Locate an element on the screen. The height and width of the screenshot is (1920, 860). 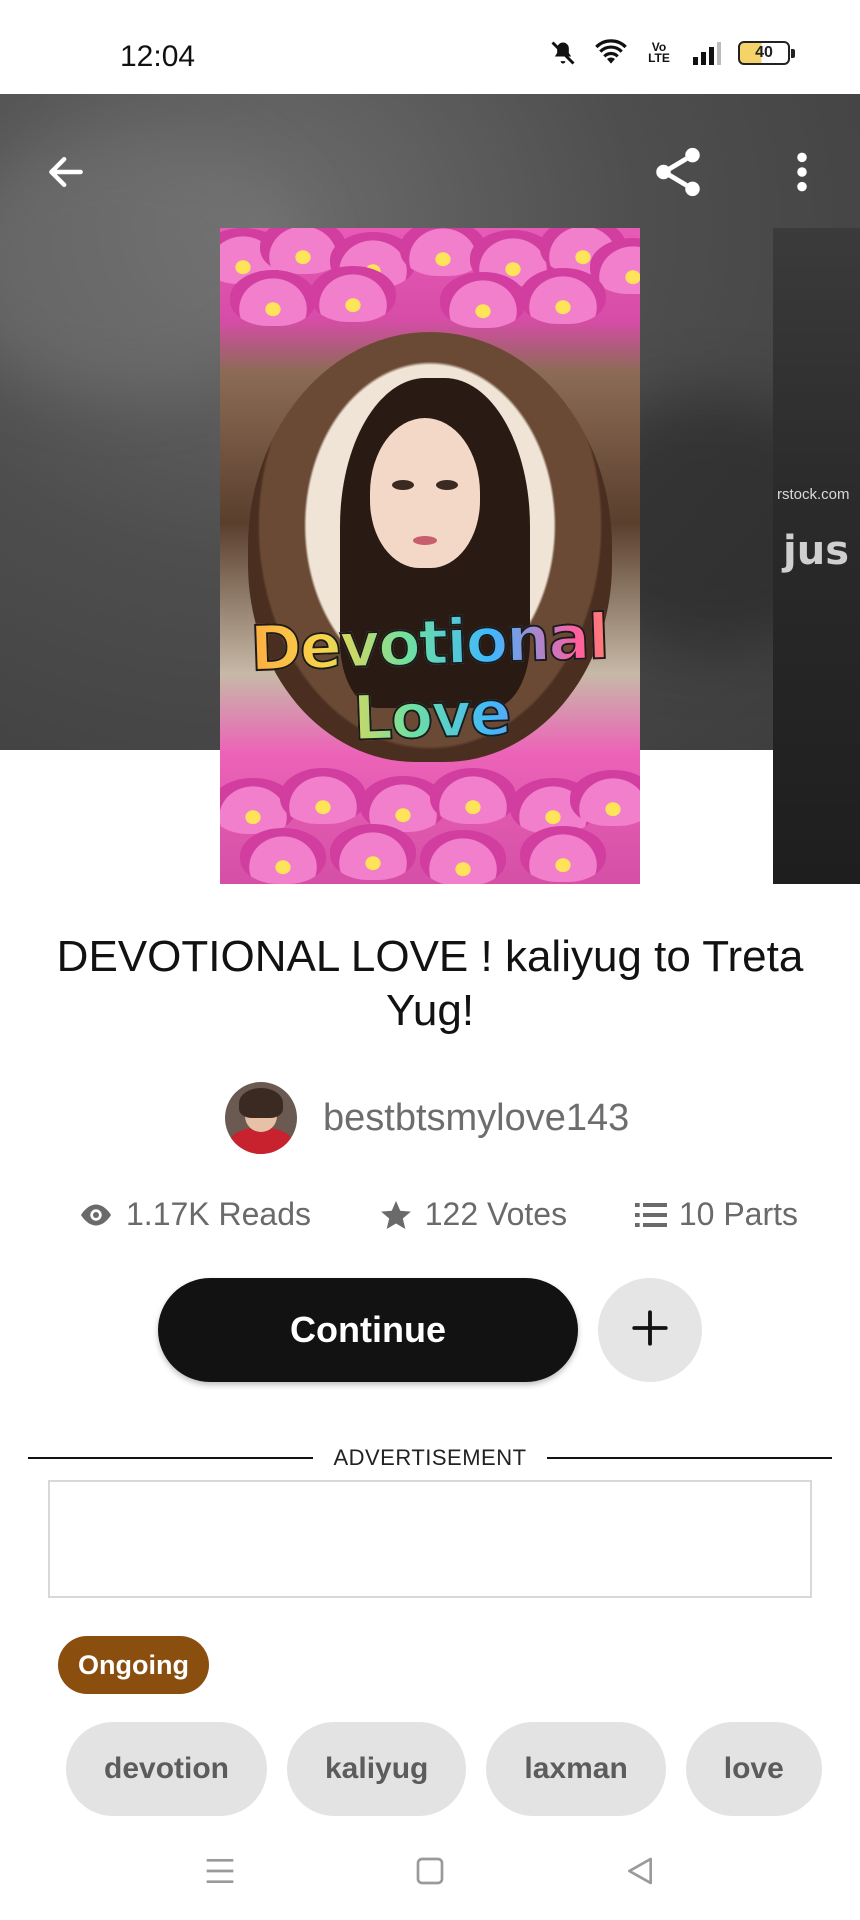
system-nav-bar is located at coordinates (430, 1873).